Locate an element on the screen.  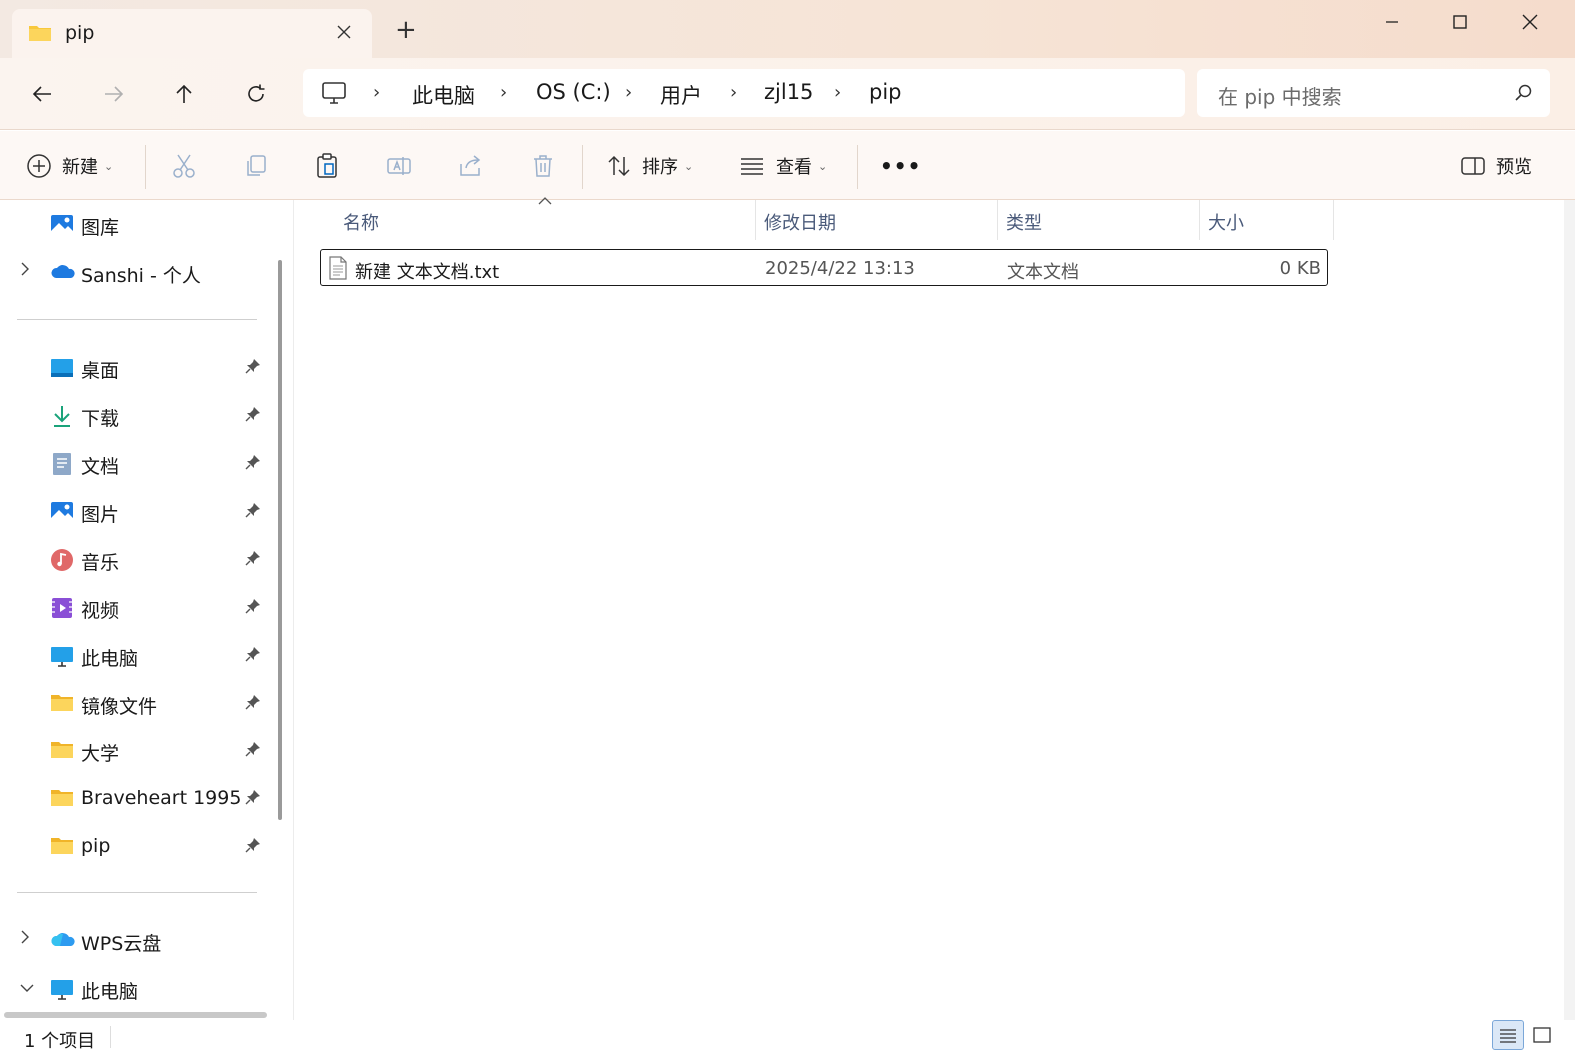
sidebar-item-label: 镜像文件 is located at coordinates (119, 707).